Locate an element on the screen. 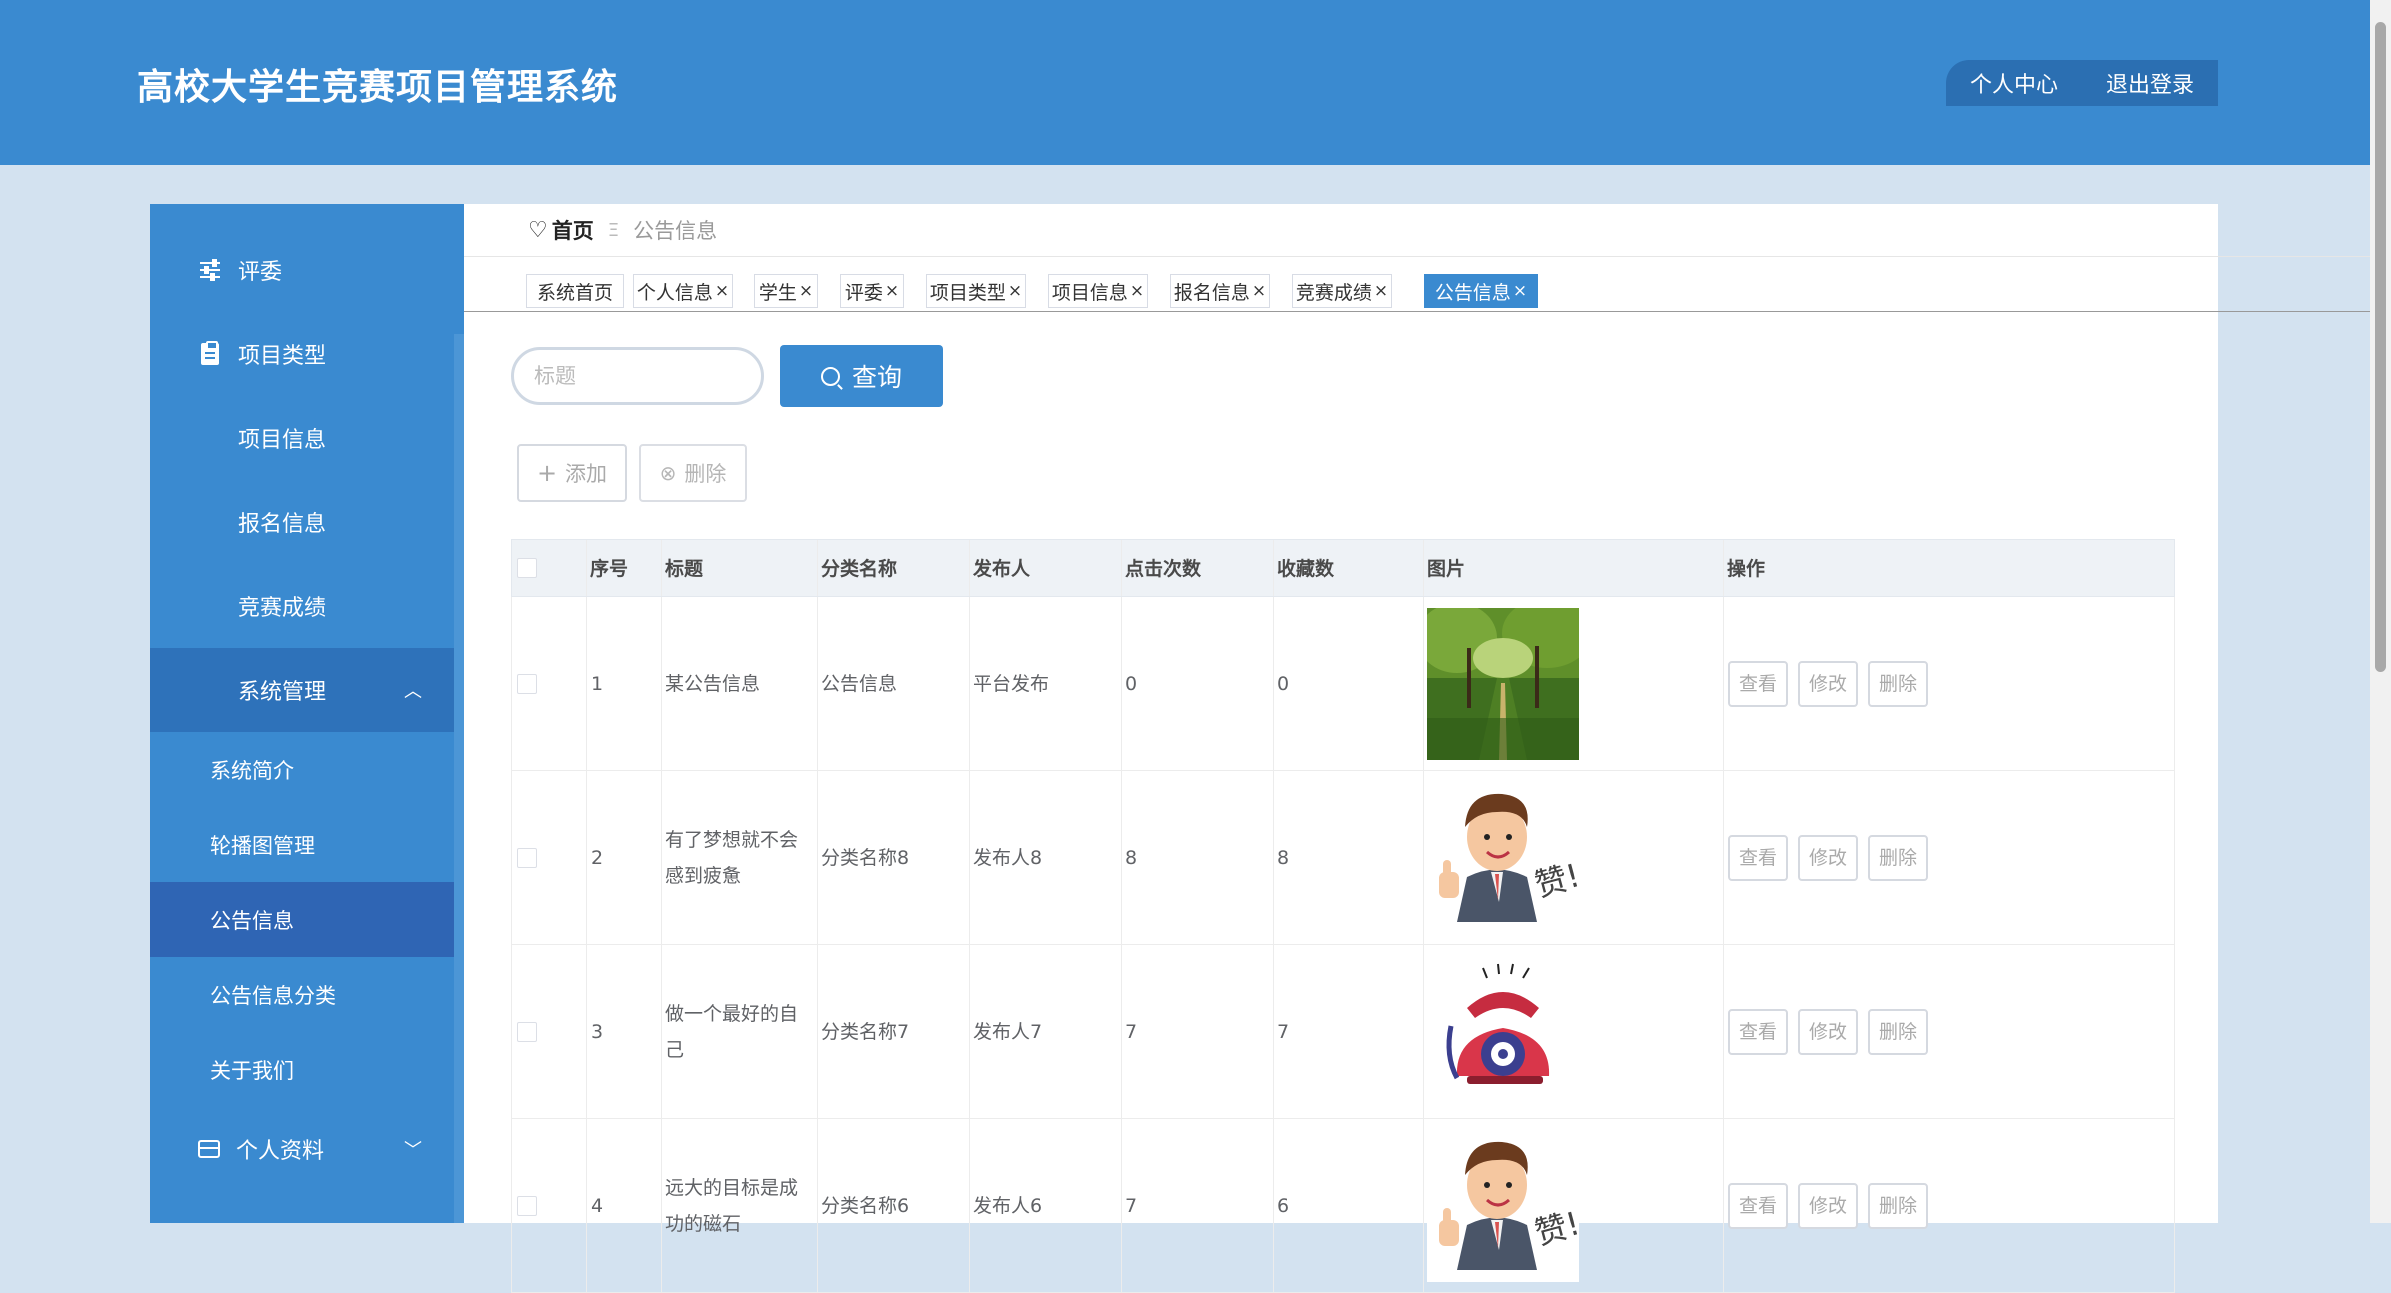 Image resolution: width=2391 pixels, height=1293 pixels. sidebar-item-judges: 评委 is located at coordinates (302, 270).